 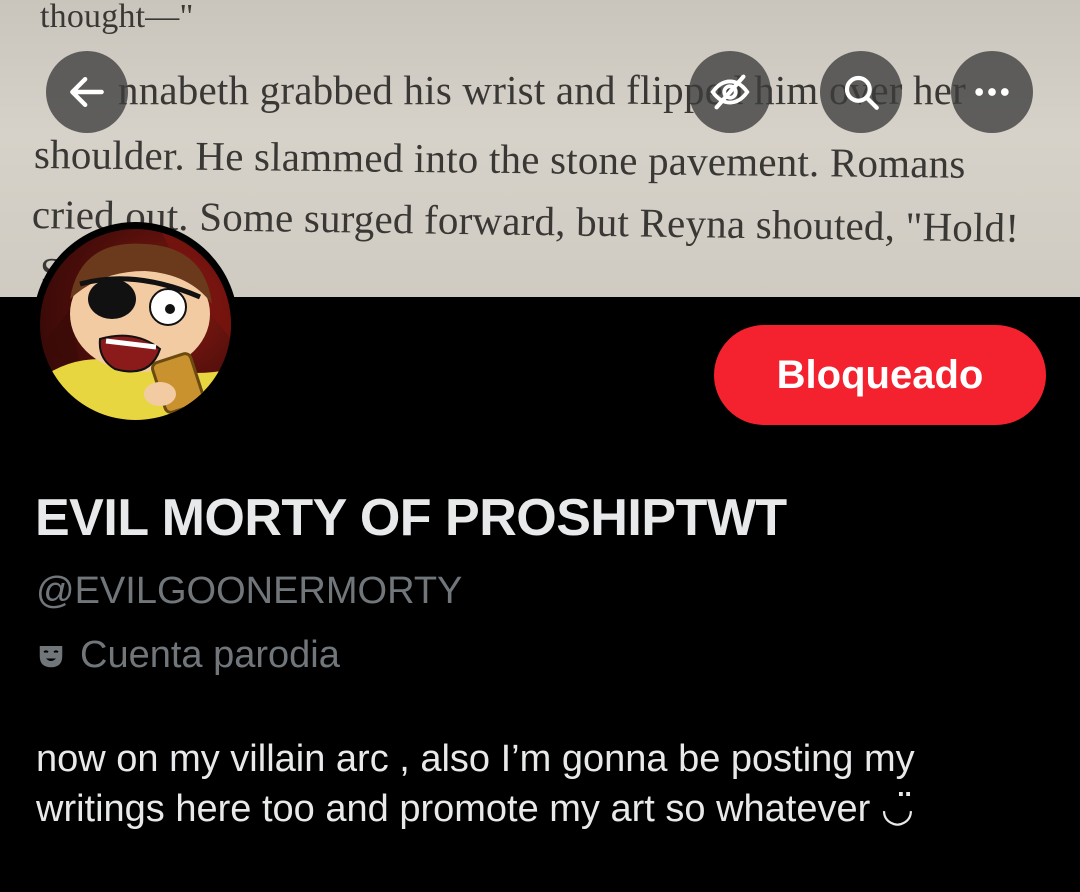 I want to click on parody-account-label: Cuenta parodia, so click(x=188, y=655).